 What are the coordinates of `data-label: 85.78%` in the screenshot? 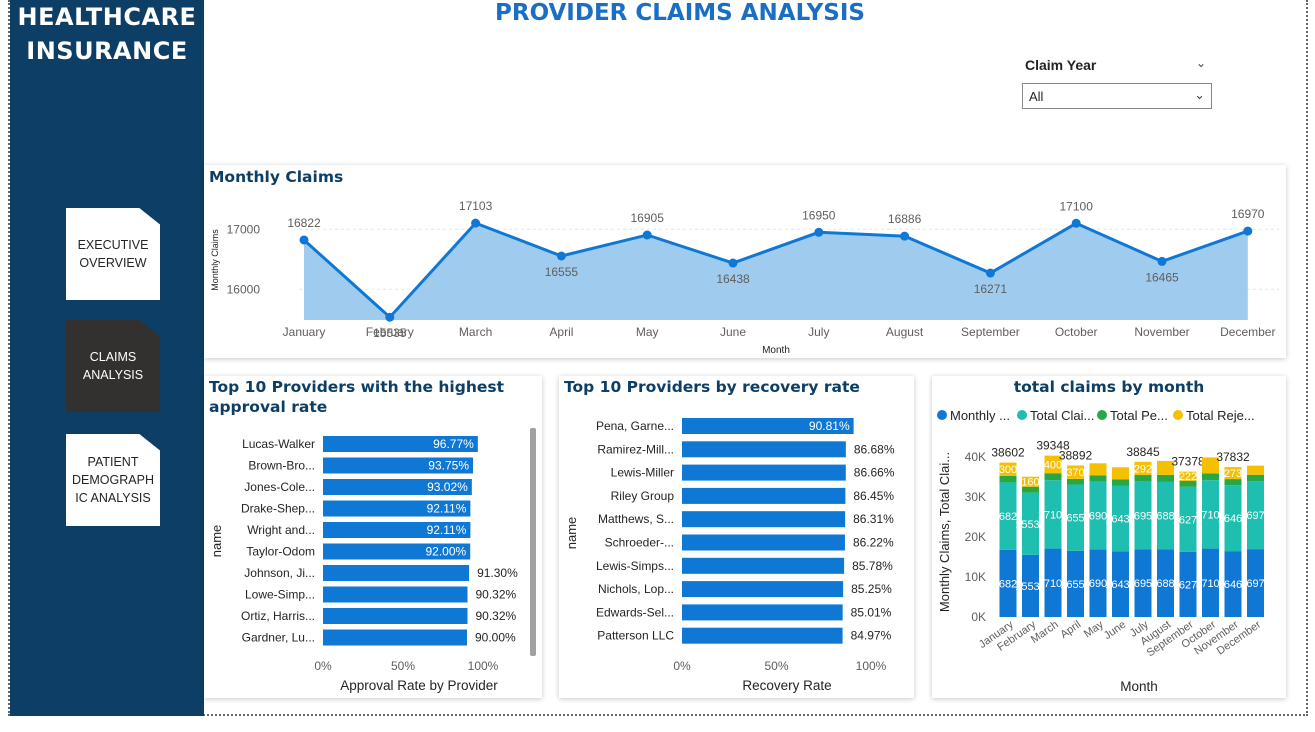 It's located at (872, 566).